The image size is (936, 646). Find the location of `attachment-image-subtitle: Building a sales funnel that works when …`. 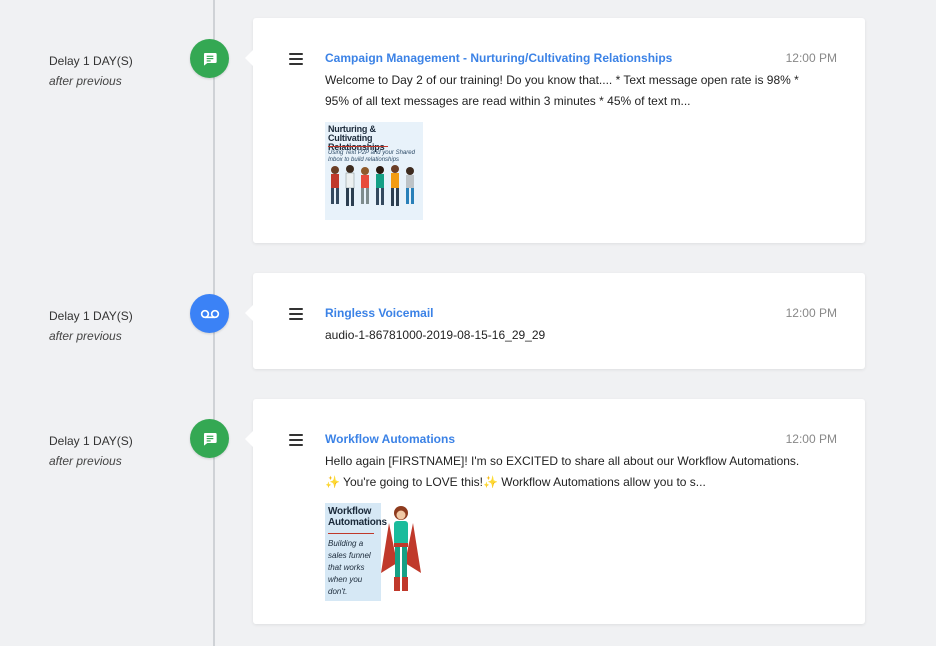

attachment-image-subtitle: Building a sales funnel that works when … is located at coordinates (349, 567).